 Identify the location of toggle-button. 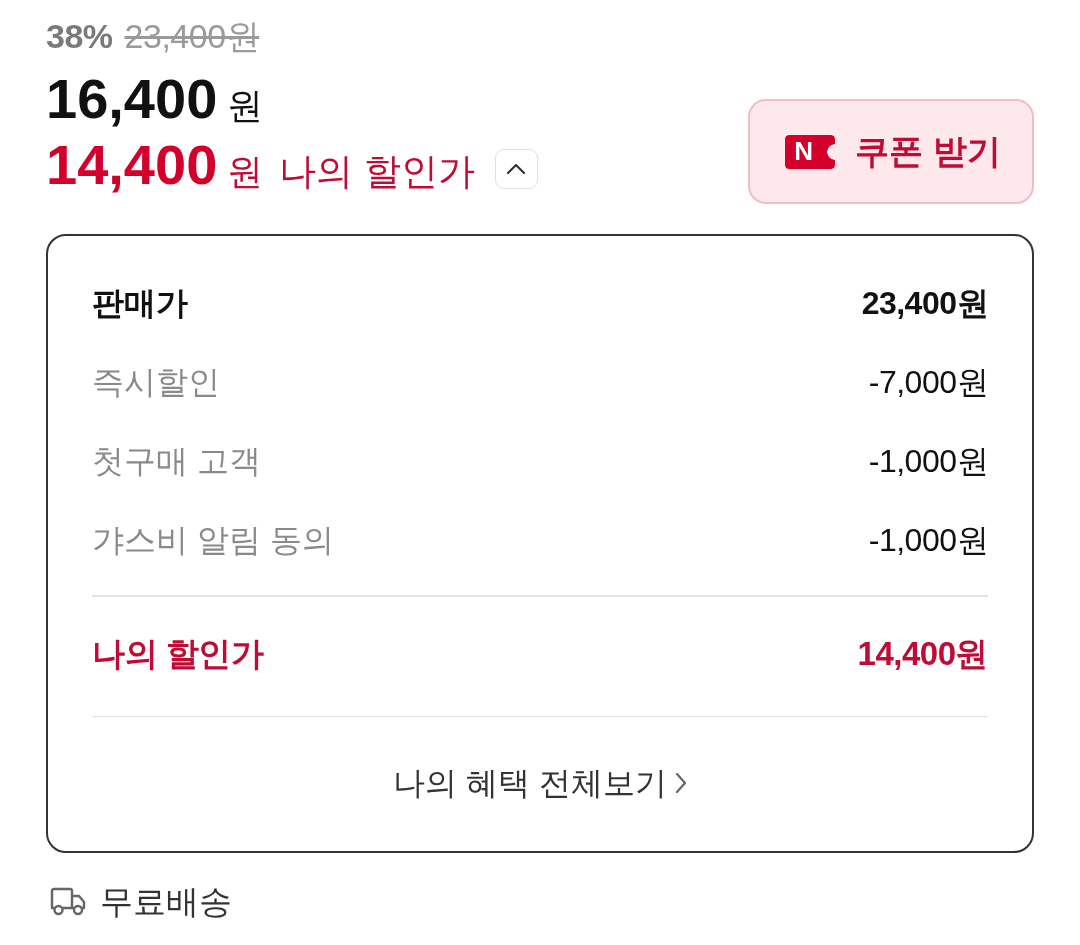
(516, 169).